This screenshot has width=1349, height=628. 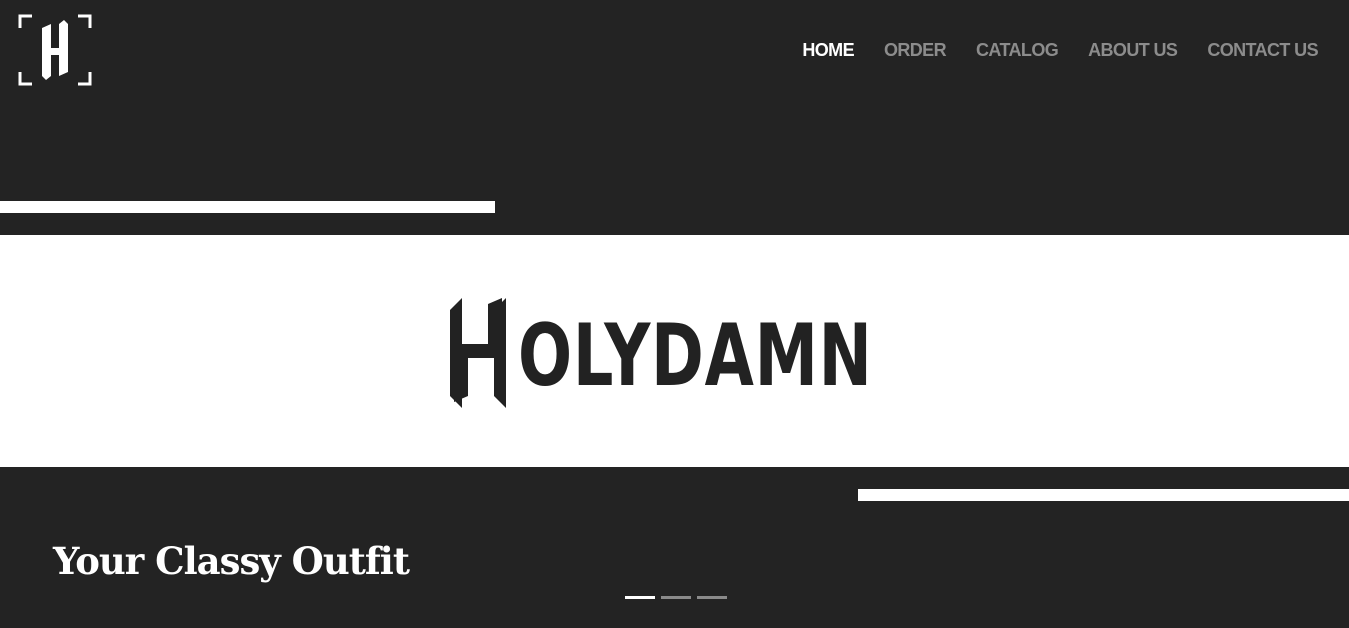 I want to click on nav-contact-us: CONTACT US, so click(x=1262, y=50).